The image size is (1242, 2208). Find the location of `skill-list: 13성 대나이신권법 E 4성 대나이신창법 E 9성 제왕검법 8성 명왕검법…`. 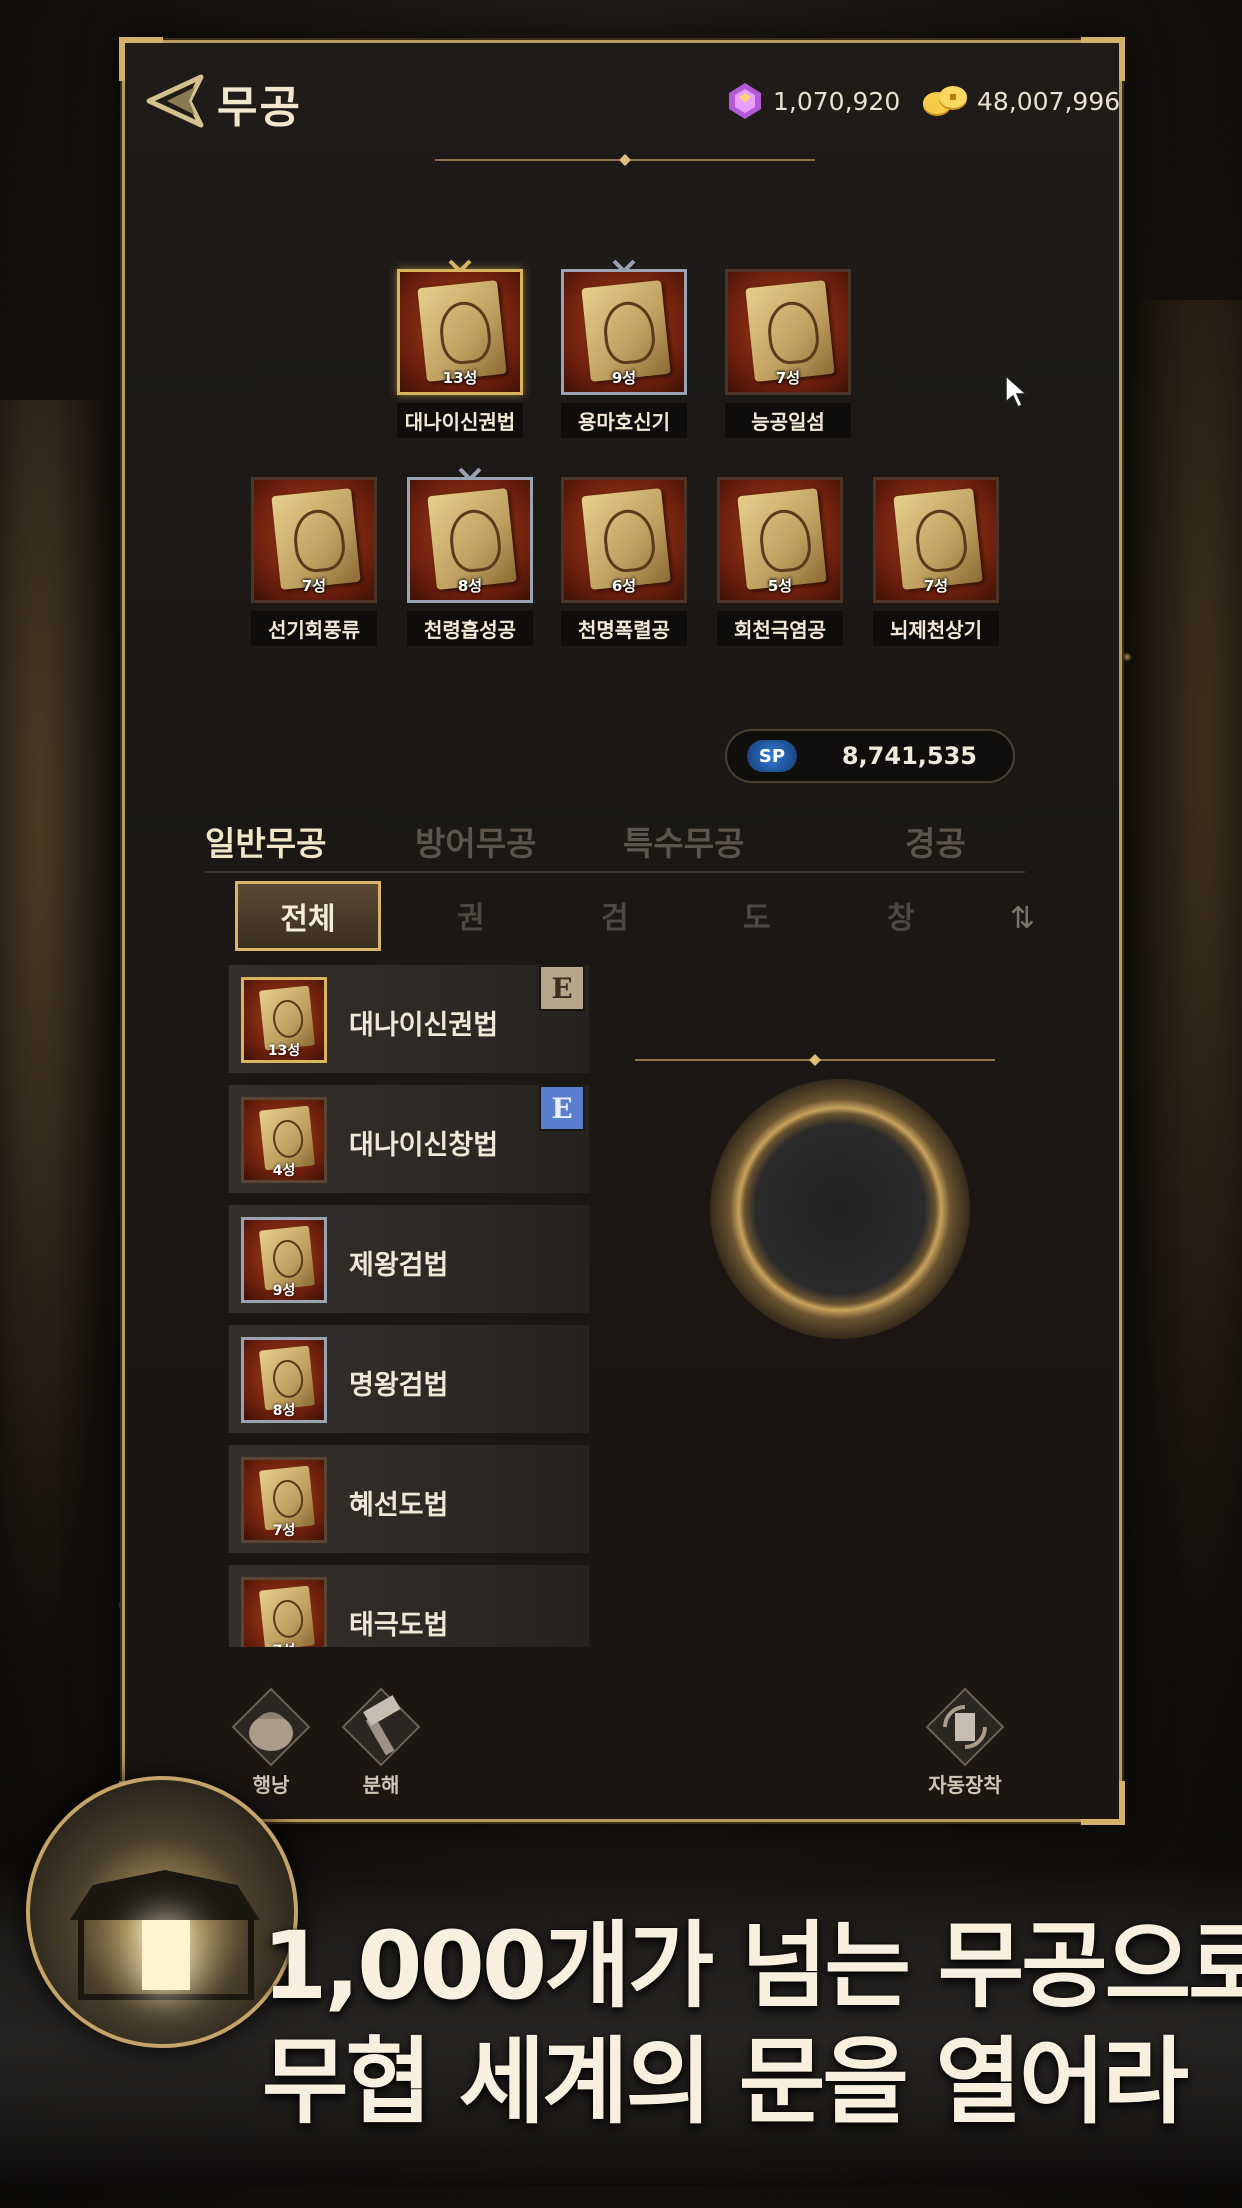

skill-list: 13성 대나이신권법 E 4성 대나이신창법 E 9성 제왕검법 8성 명왕검법… is located at coordinates (409, 1306).